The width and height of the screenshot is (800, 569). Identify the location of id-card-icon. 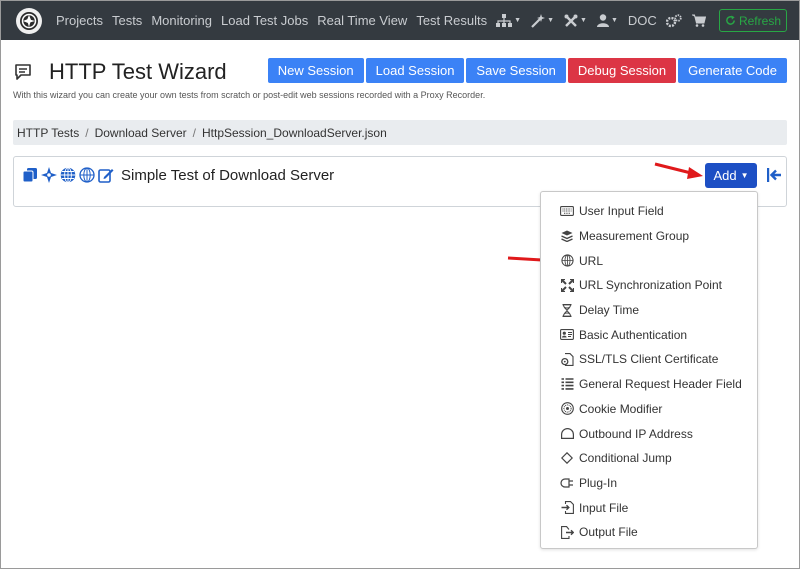
(567, 335).